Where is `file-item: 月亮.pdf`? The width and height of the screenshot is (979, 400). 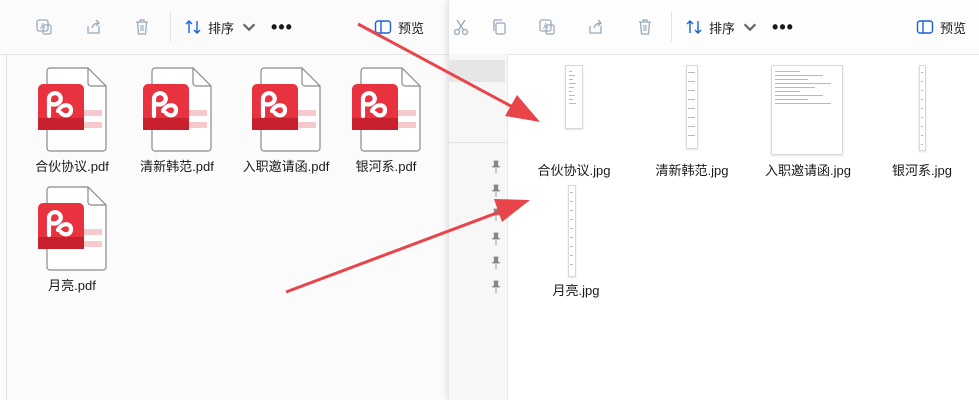 file-item: 月亮.pdf is located at coordinates (72, 239).